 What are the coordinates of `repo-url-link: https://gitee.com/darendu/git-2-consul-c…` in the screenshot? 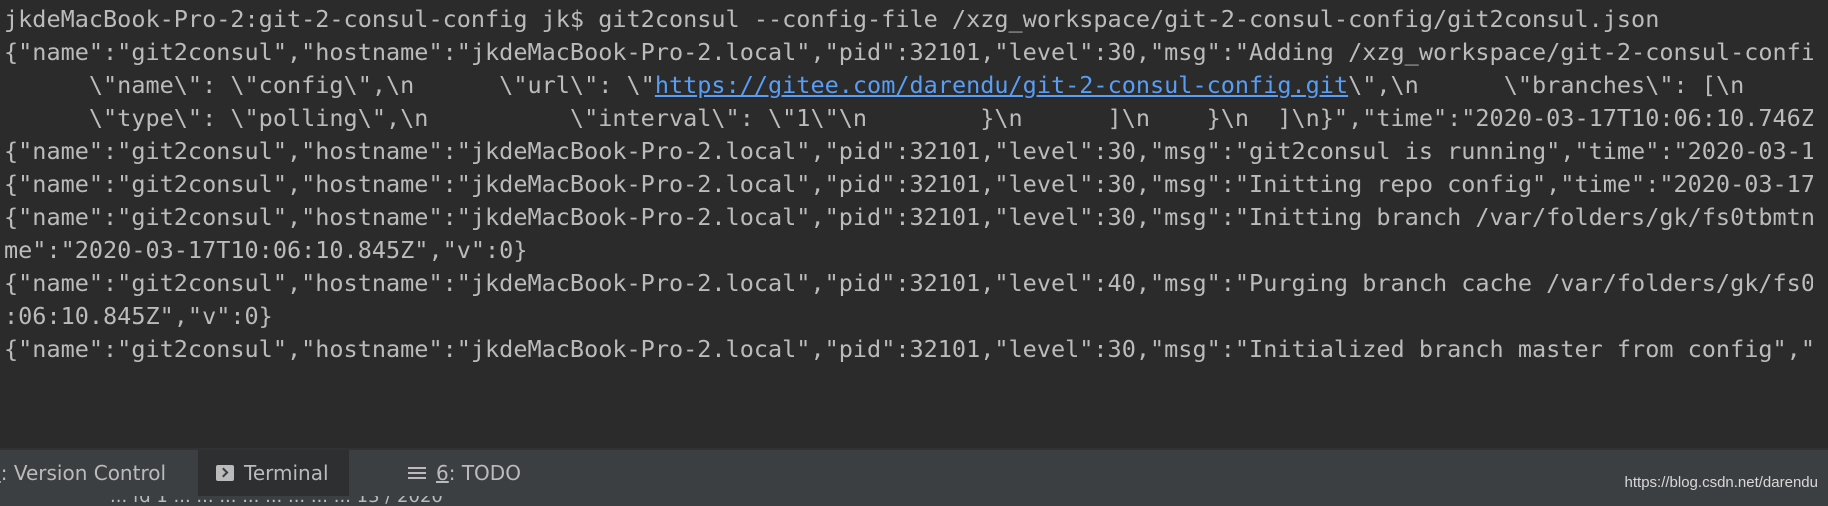 It's located at (1001, 85).